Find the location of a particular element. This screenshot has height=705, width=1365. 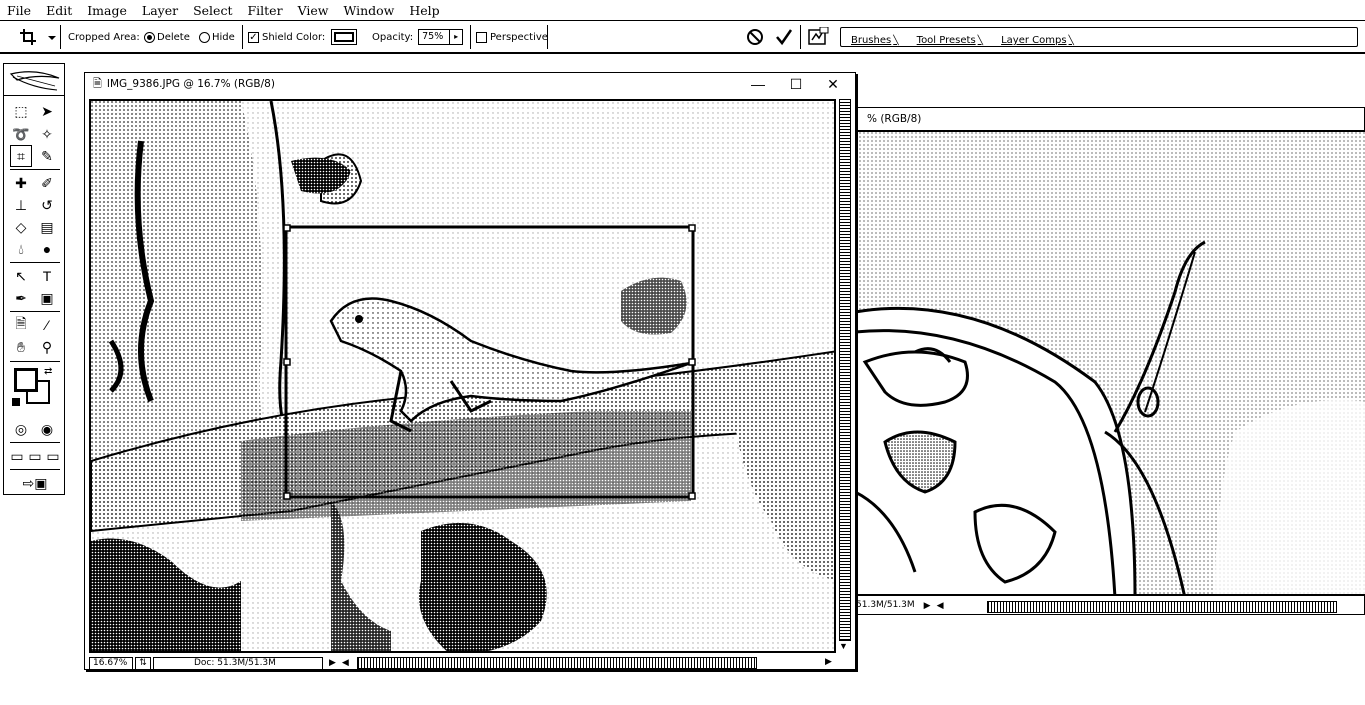

opacity-input: 75% is located at coordinates (434, 37).